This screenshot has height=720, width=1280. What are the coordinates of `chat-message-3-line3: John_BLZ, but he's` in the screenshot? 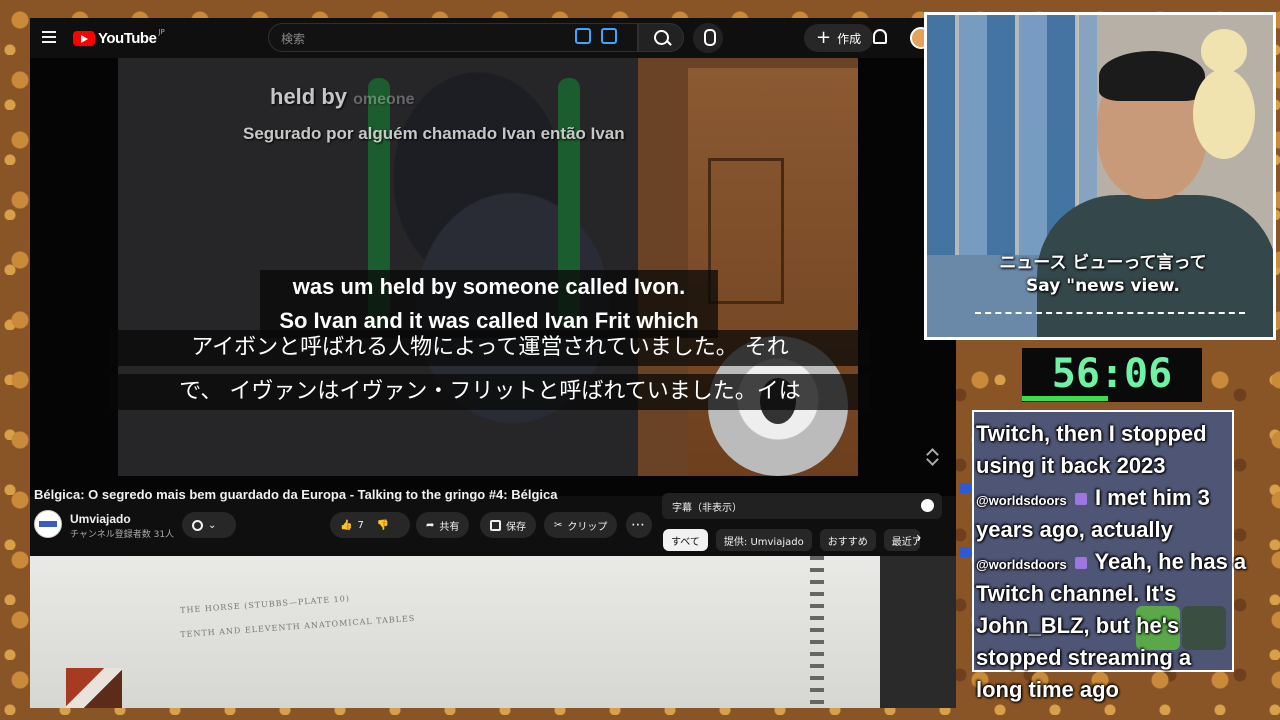 It's located at (1078, 625).